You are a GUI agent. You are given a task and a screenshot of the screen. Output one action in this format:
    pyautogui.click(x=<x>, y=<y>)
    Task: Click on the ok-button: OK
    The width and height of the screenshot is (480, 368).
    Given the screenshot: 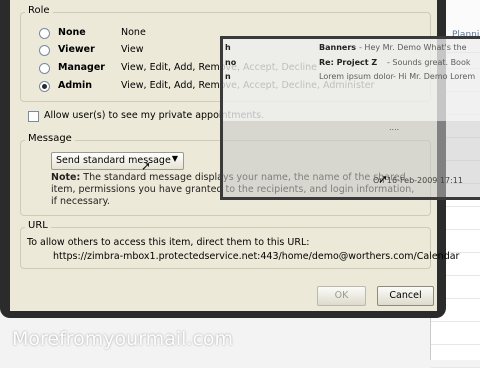 What is the action you would take?
    pyautogui.click(x=341, y=296)
    